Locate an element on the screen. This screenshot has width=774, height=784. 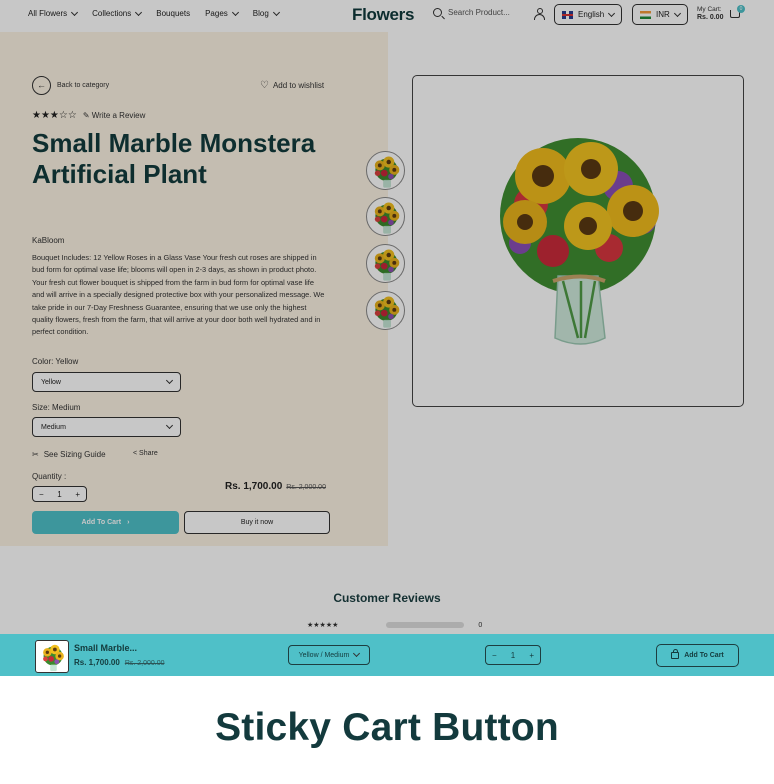
sticky-price: Rs. 1,700.00 Rs. 2,000.00 is located at coordinates (119, 662).